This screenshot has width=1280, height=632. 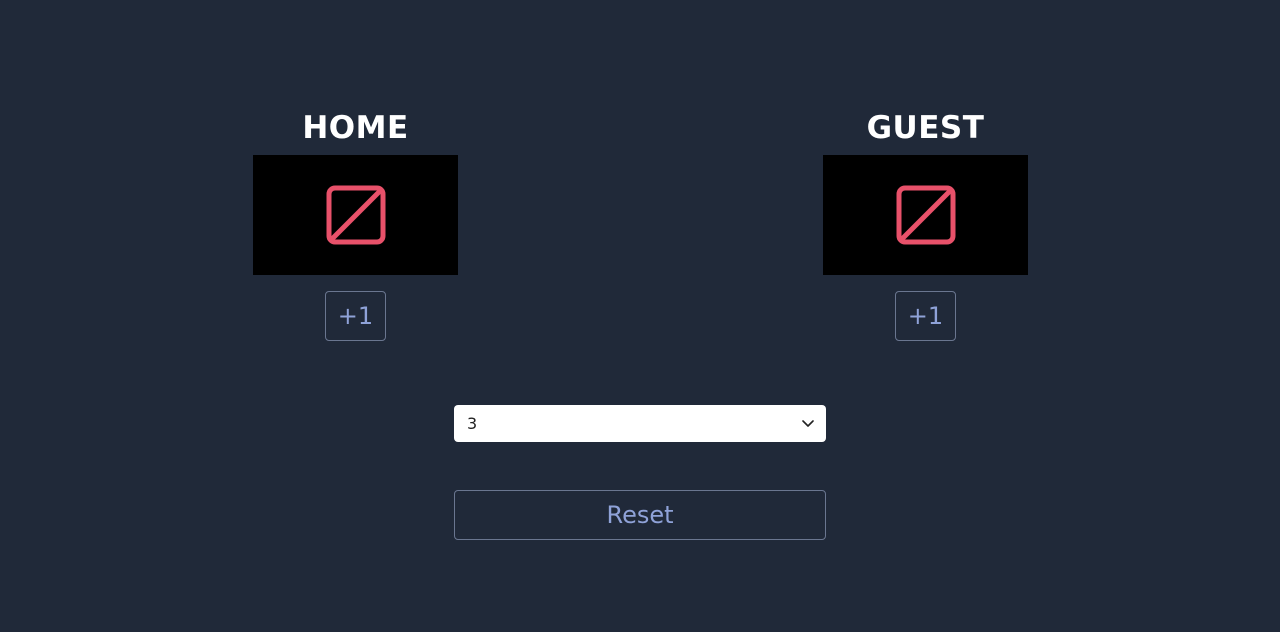 What do you see at coordinates (925, 316) in the screenshot?
I see `guest-increment-button: +1` at bounding box center [925, 316].